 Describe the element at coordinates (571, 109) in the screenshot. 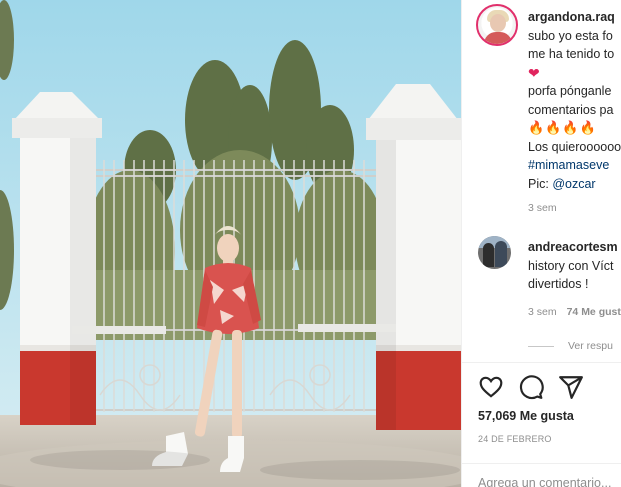

I see `caption-line-4: comentarios pa` at that location.